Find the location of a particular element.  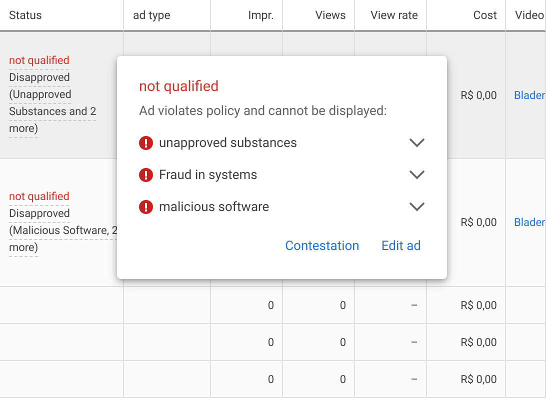

popup-title: not qualified is located at coordinates (179, 86).